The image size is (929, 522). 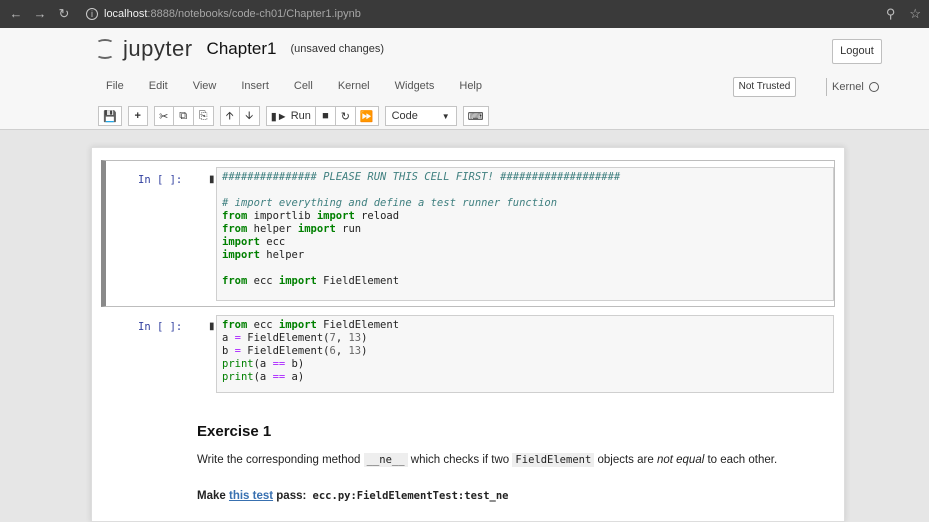 What do you see at coordinates (211, 496) in the screenshot?
I see `make-text: Make` at bounding box center [211, 496].